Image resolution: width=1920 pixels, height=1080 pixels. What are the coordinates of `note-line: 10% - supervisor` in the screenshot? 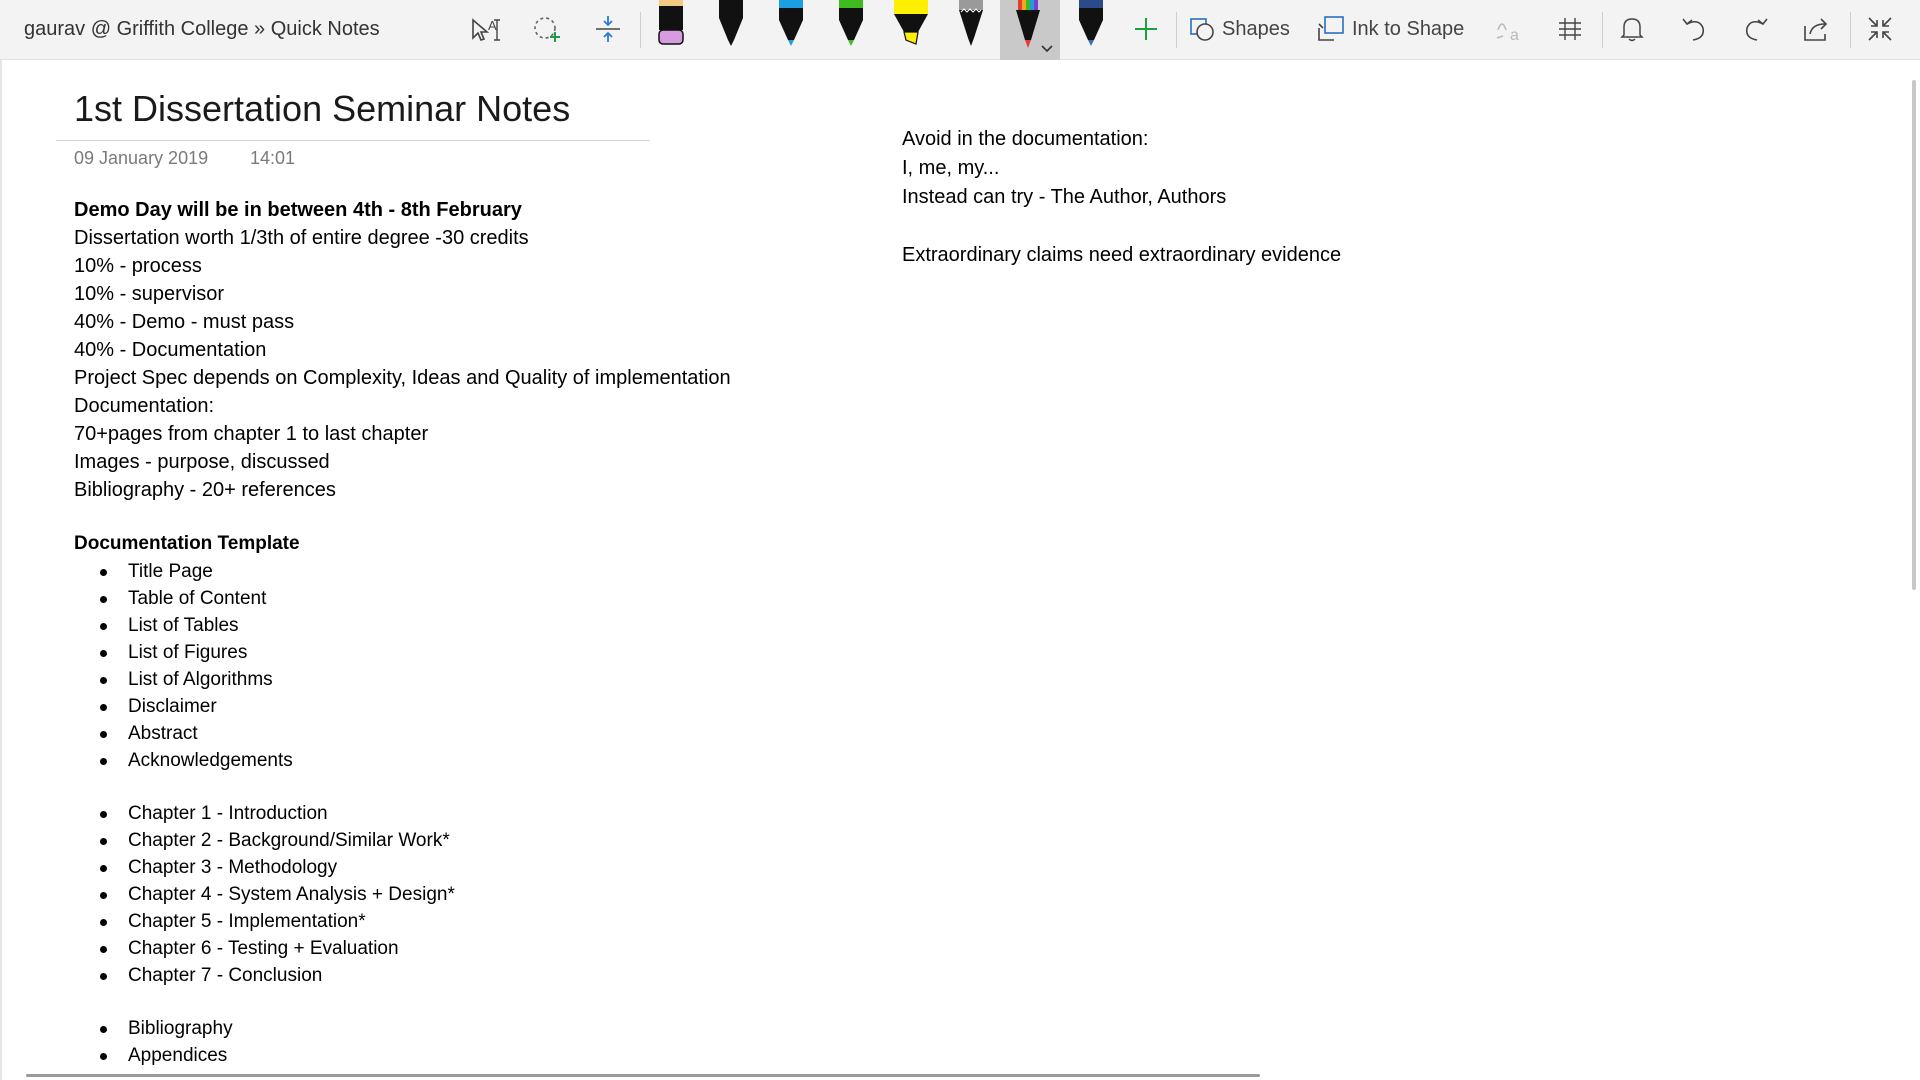 It's located at (149, 294).